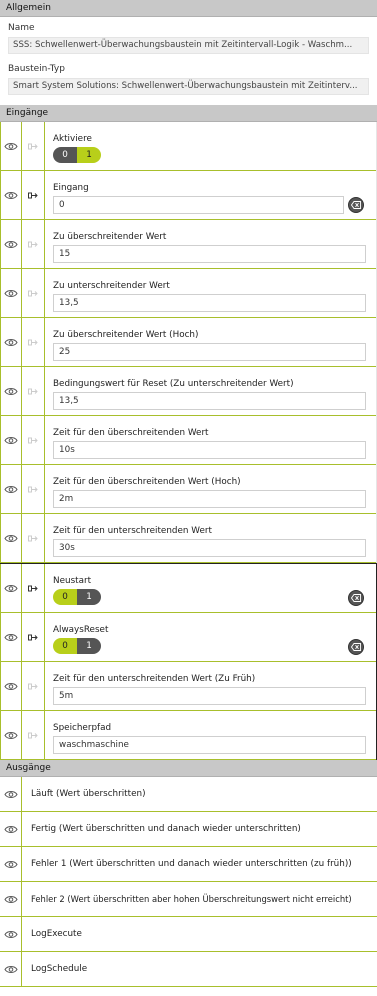  What do you see at coordinates (82, 728) in the screenshot?
I see `speicherpfad-label: Speicherpfad` at bounding box center [82, 728].